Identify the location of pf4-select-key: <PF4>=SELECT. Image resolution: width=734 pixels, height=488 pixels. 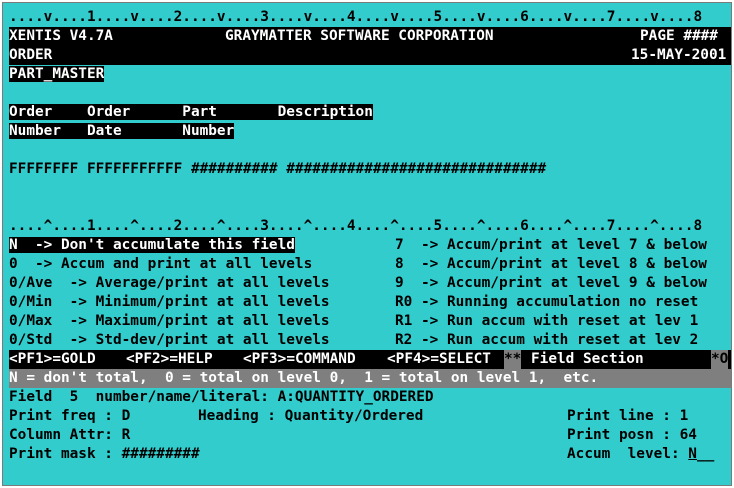
(439, 359).